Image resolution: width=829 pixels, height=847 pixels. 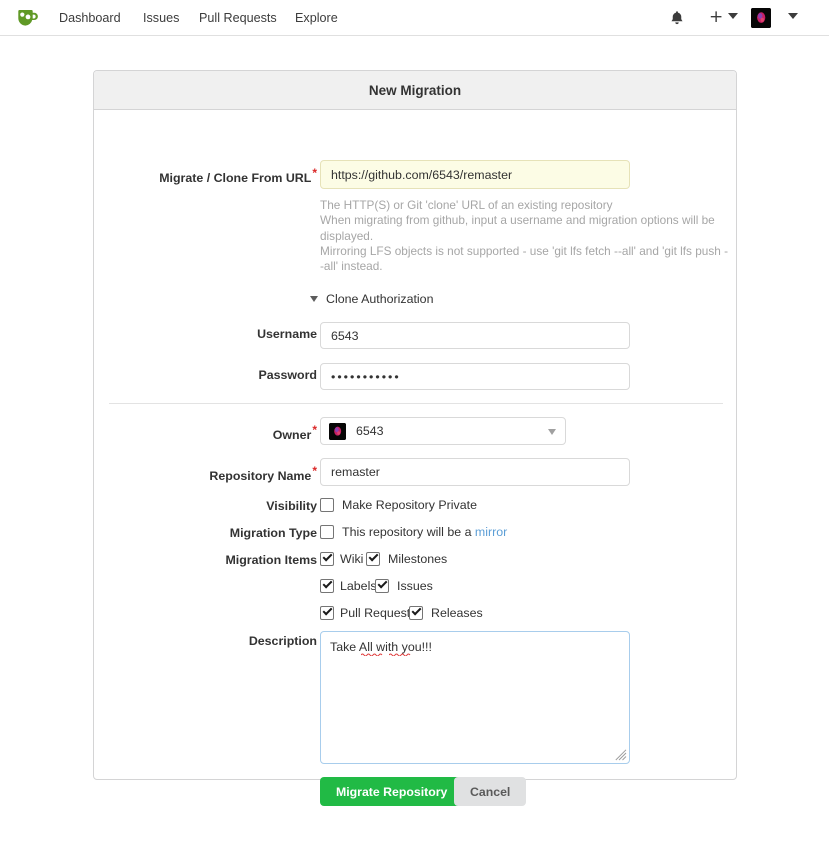 I want to click on owner-value: 6543, so click(x=370, y=431).